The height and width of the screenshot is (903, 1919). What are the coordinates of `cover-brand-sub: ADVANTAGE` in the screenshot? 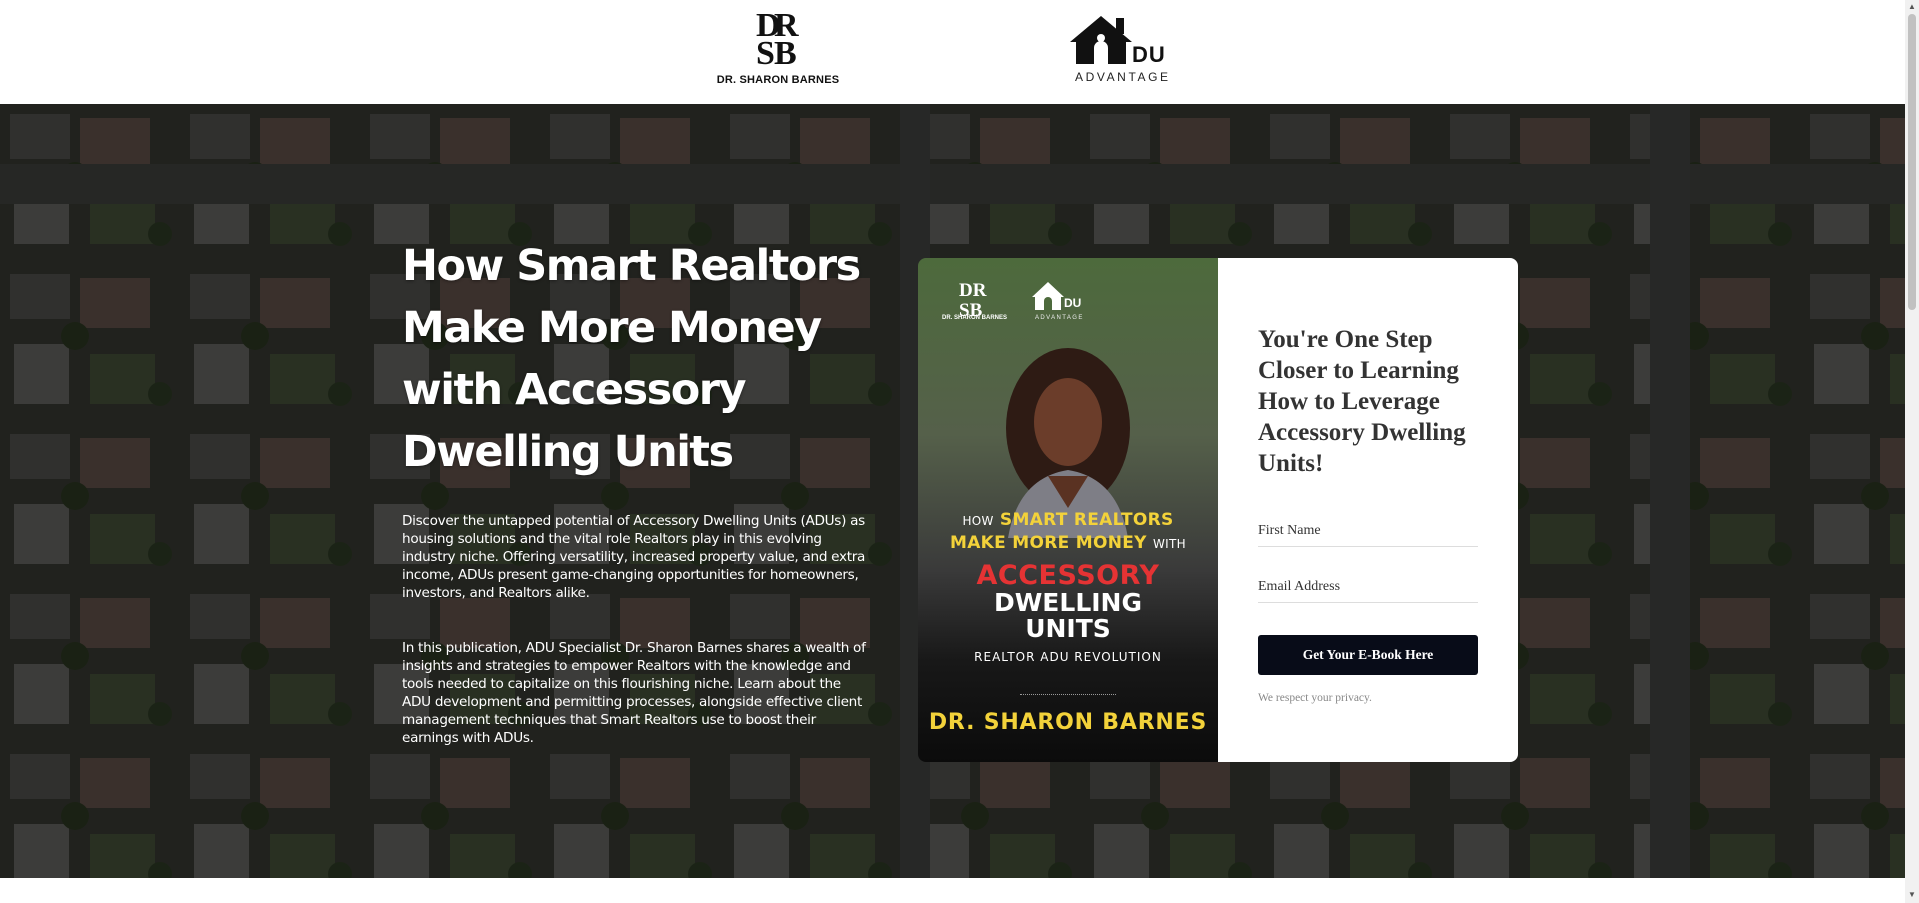 It's located at (1059, 318).